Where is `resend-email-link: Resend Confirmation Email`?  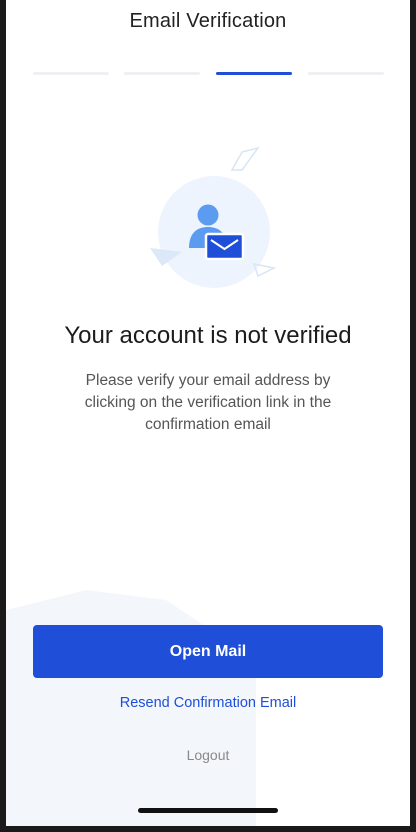 resend-email-link: Resend Confirmation Email is located at coordinates (208, 703).